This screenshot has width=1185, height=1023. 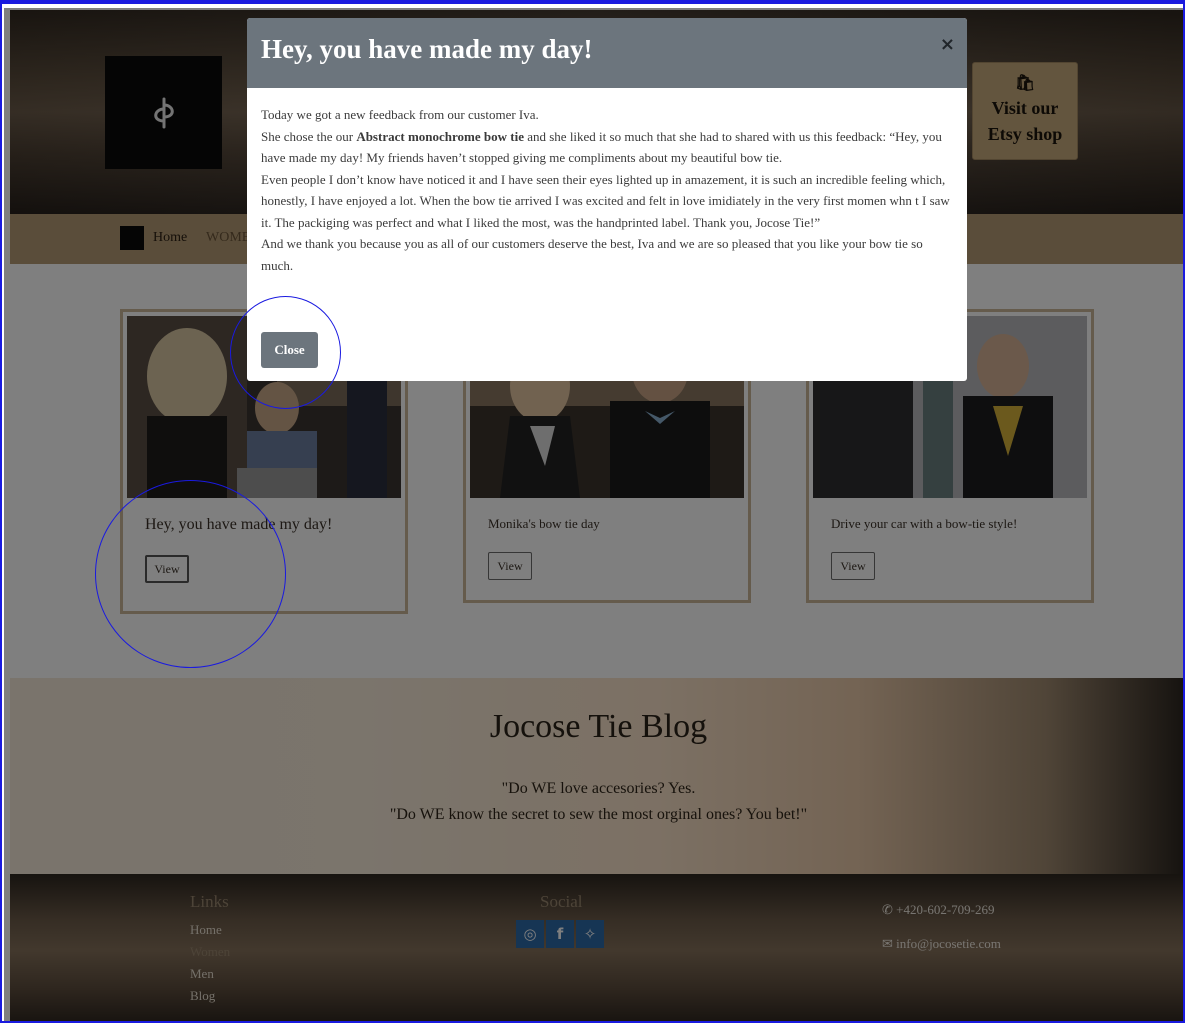 I want to click on modal-title: Hey, you have made my day!, so click(x=427, y=49).